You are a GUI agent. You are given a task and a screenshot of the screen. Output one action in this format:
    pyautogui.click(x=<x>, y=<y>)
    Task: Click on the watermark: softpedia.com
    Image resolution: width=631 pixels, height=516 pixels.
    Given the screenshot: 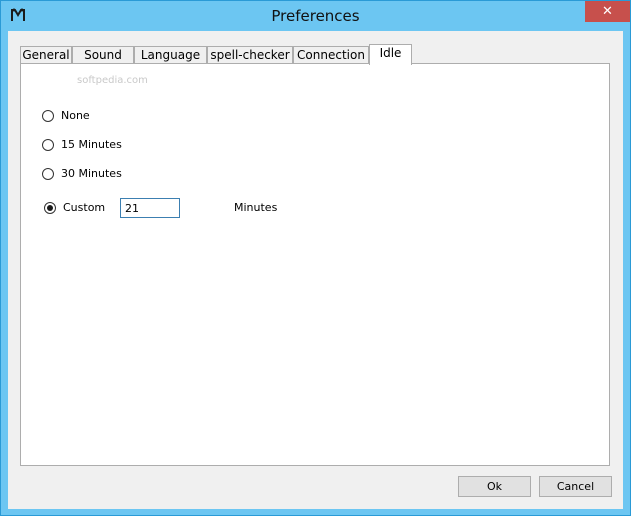 What is the action you would take?
    pyautogui.click(x=112, y=80)
    